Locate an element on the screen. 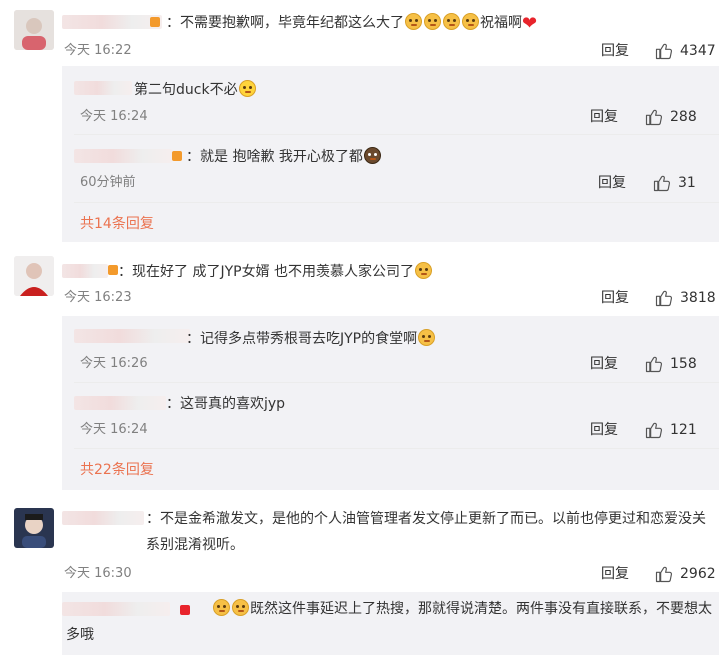 Image resolution: width=719 pixels, height=655 pixels. like-count: 31 is located at coordinates (687, 183).